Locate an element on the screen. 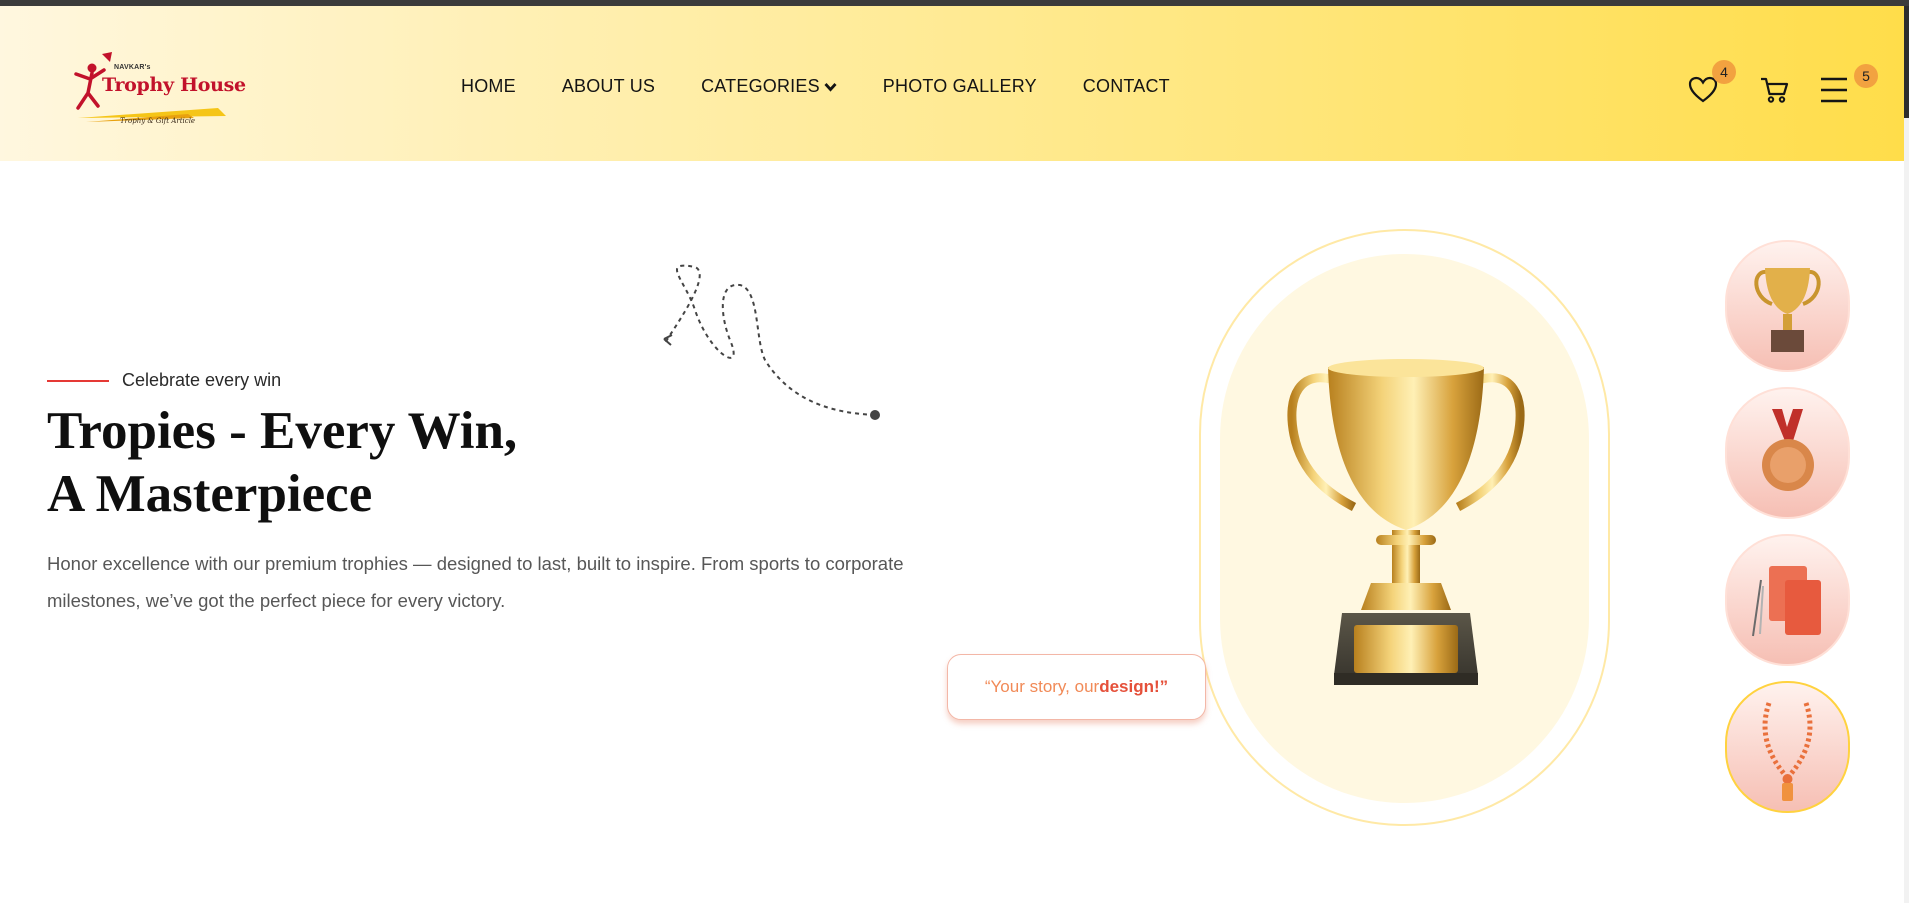 Image resolution: width=1909 pixels, height=903 pixels. nav-contact: CONTACT is located at coordinates (1126, 86).